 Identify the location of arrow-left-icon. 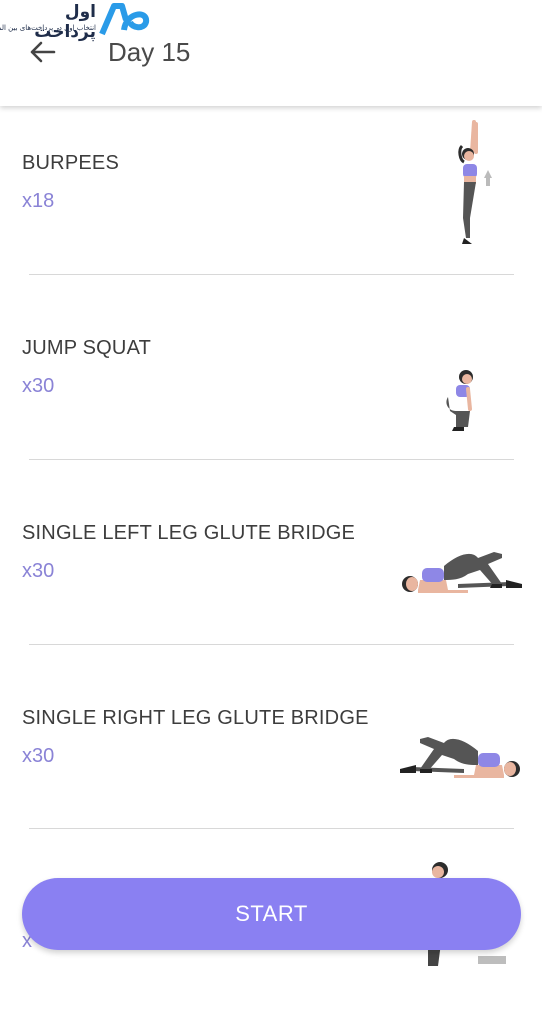
(43, 52).